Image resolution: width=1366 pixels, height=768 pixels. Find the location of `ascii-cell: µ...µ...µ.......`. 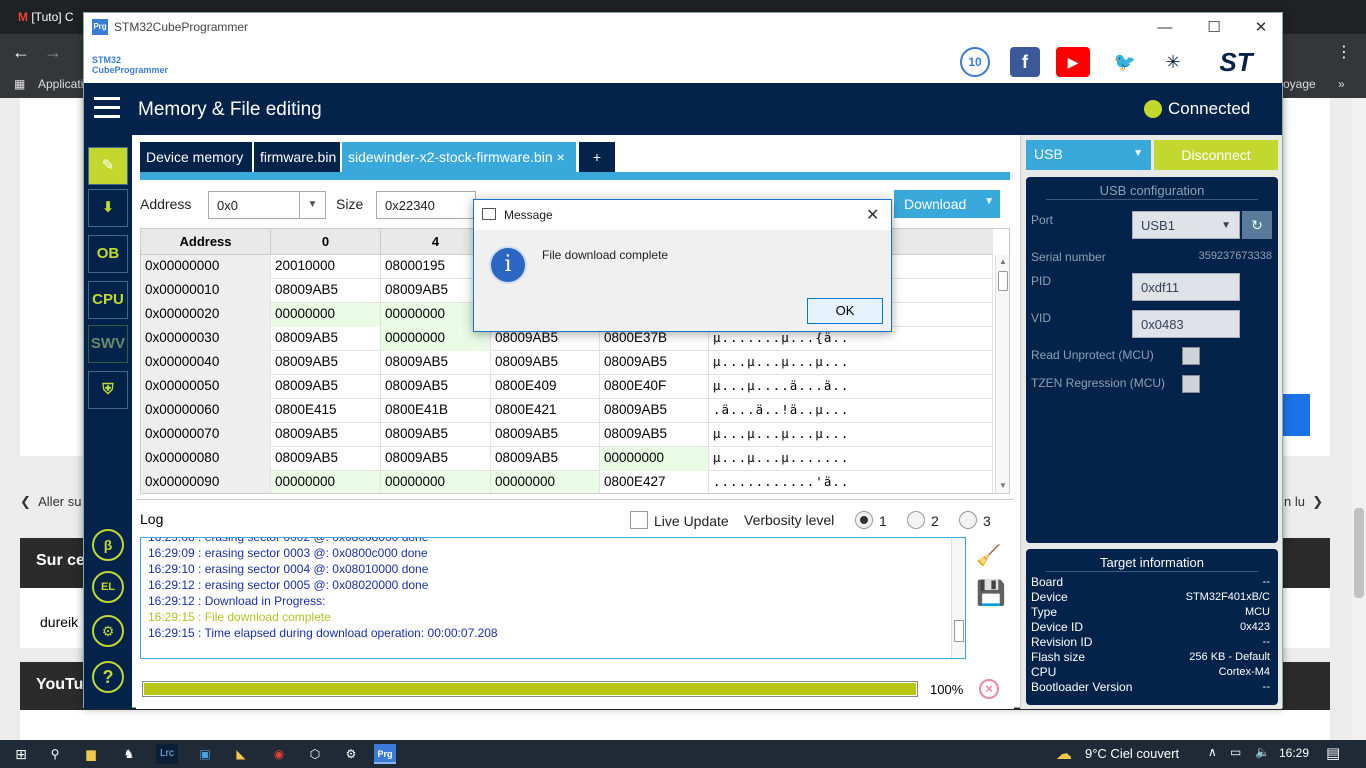

ascii-cell: µ...µ...µ....... is located at coordinates (851, 459).